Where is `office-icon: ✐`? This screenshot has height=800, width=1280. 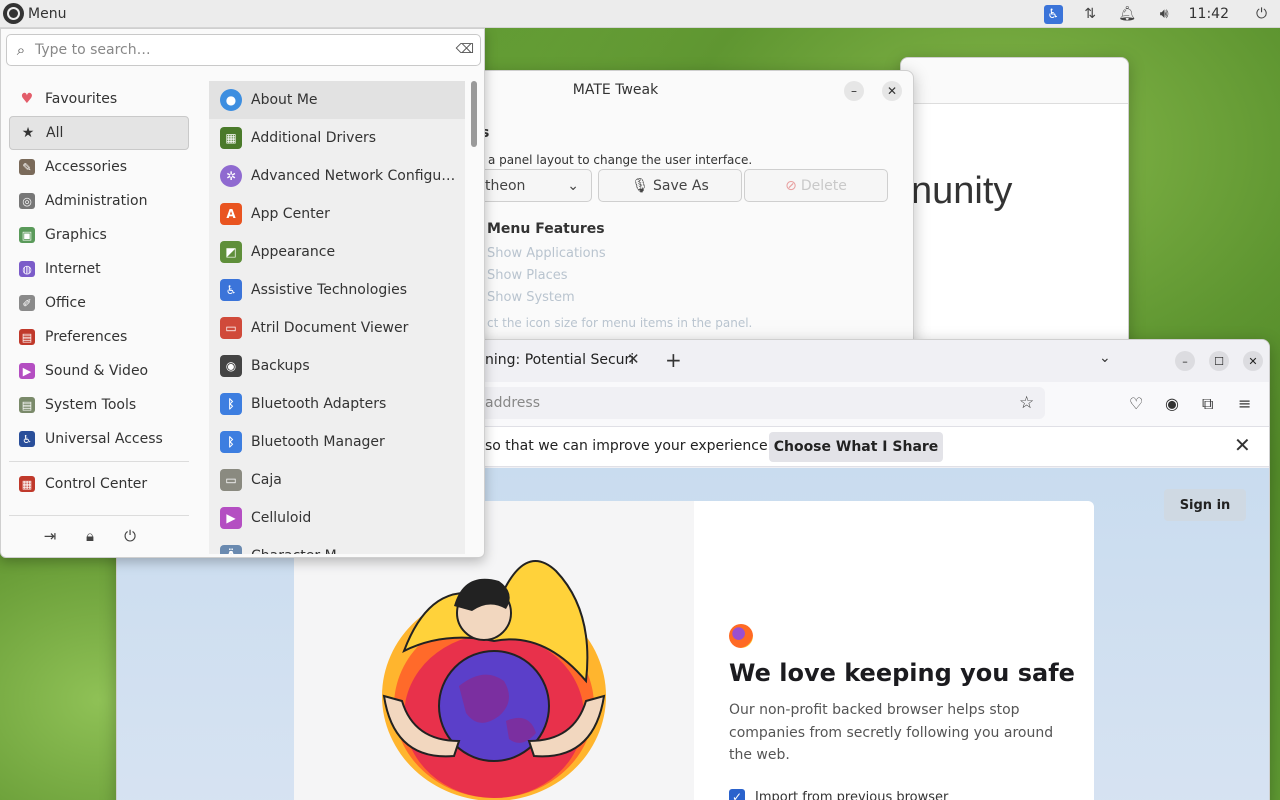 office-icon: ✐ is located at coordinates (27, 303).